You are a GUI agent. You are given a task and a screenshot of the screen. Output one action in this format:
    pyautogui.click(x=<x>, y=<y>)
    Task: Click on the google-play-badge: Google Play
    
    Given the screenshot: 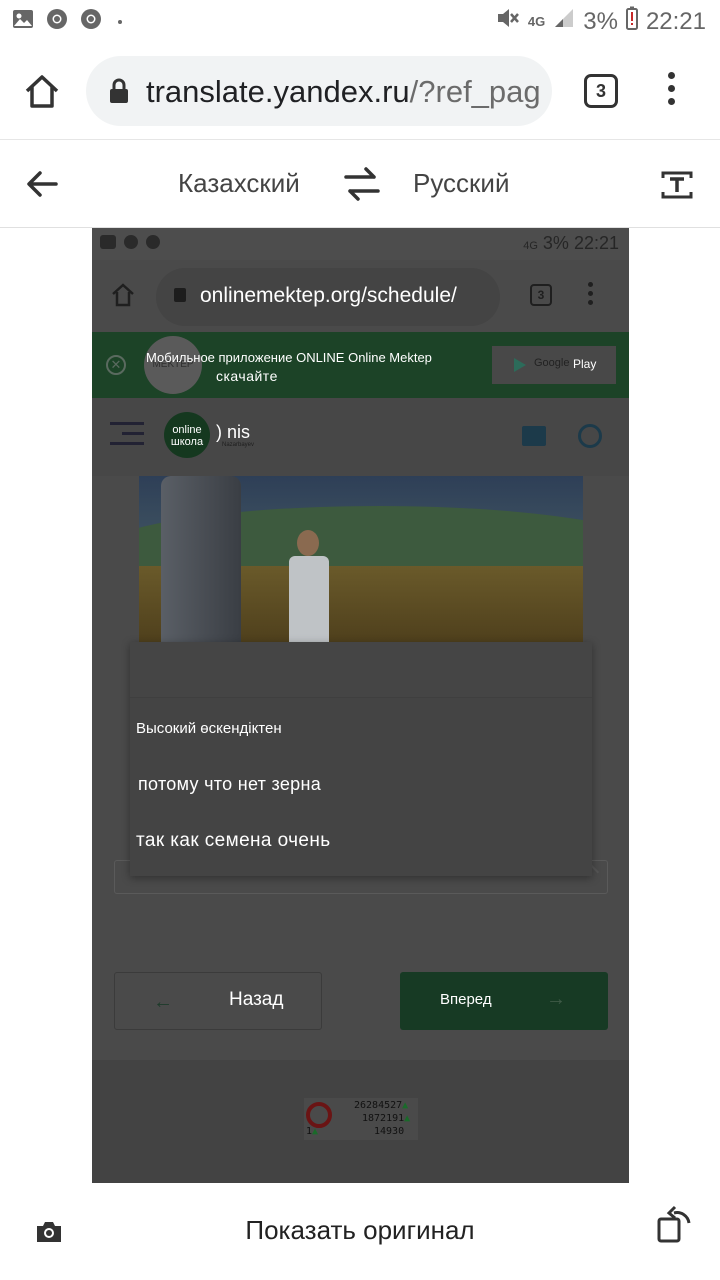 What is the action you would take?
    pyautogui.click(x=554, y=365)
    